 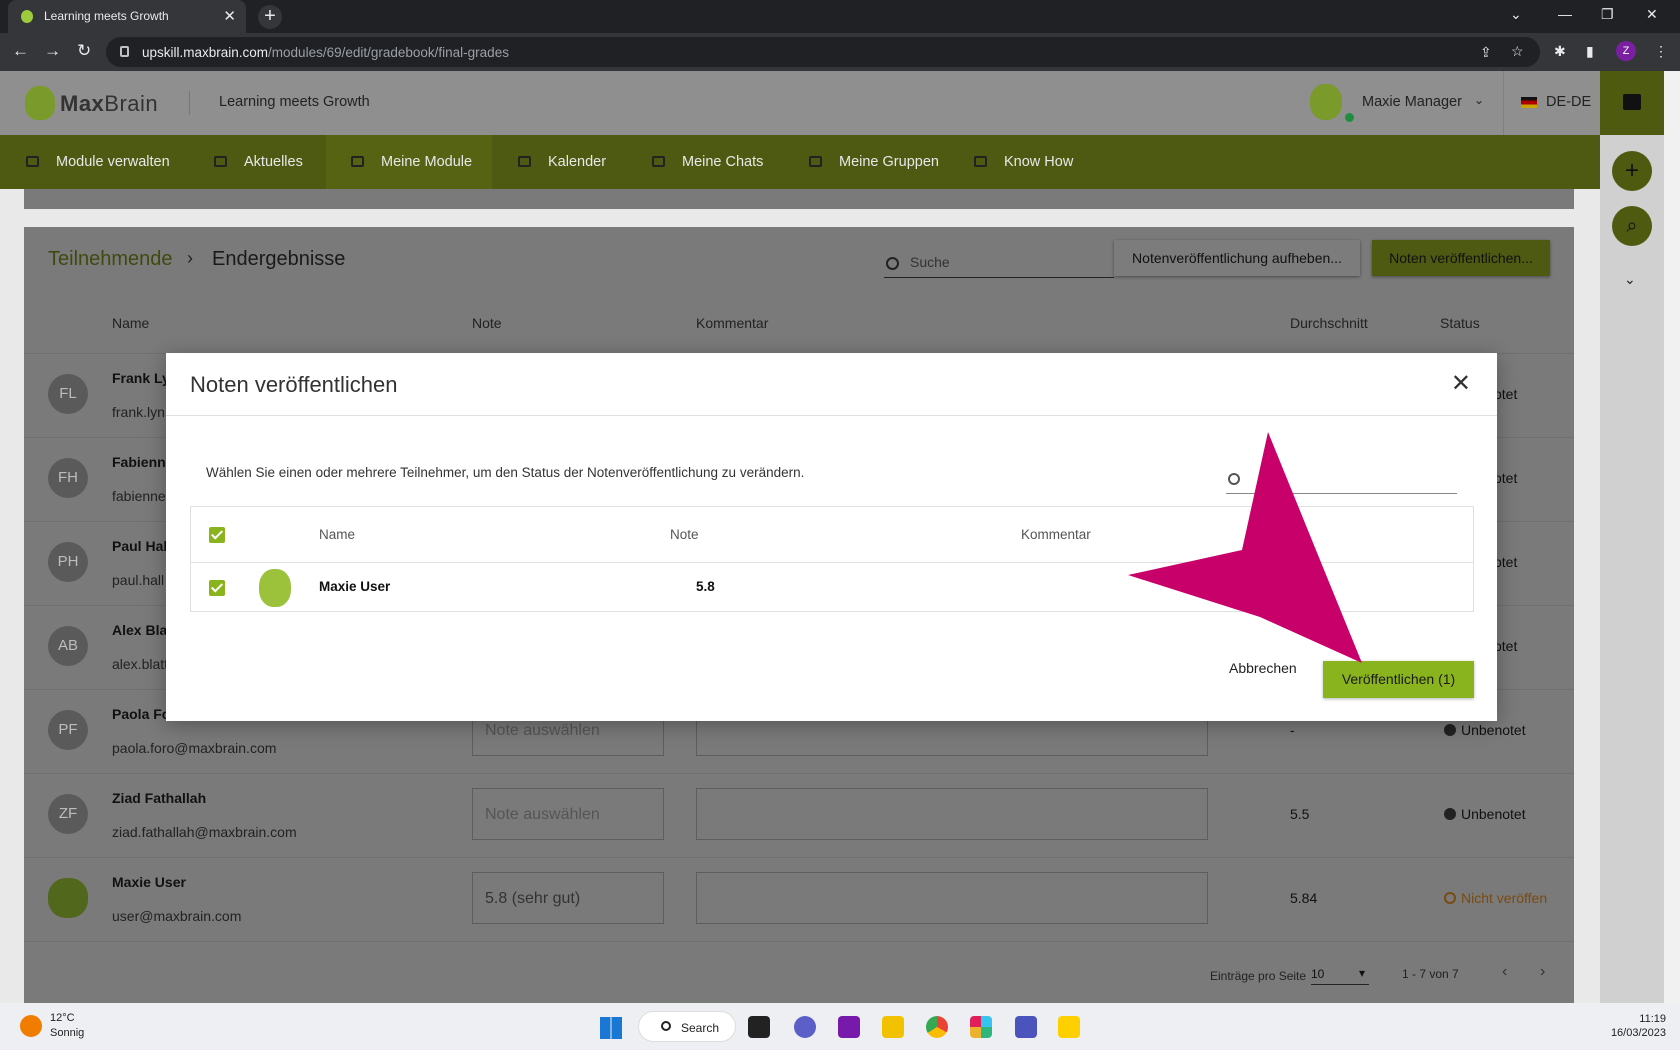 What do you see at coordinates (805, 1027) in the screenshot?
I see `chat-app-icon` at bounding box center [805, 1027].